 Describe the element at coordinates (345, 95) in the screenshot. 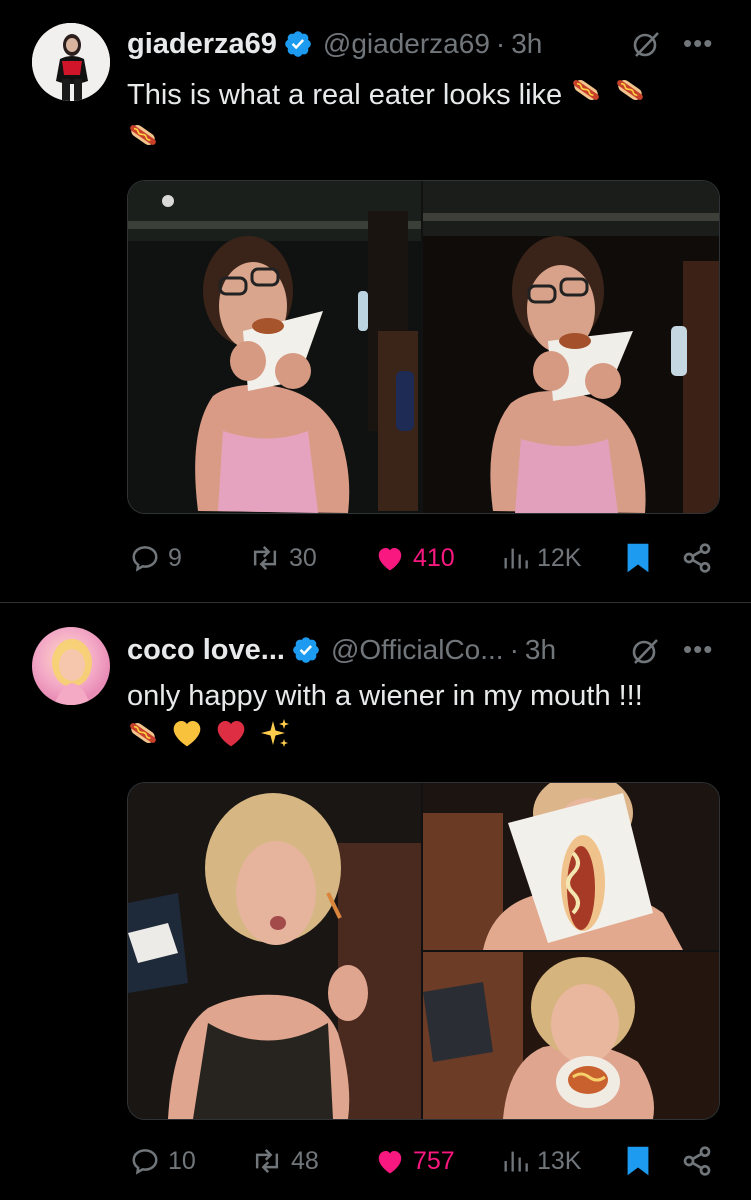

I see `tweet-text-content: This is what a real eater looks like` at that location.